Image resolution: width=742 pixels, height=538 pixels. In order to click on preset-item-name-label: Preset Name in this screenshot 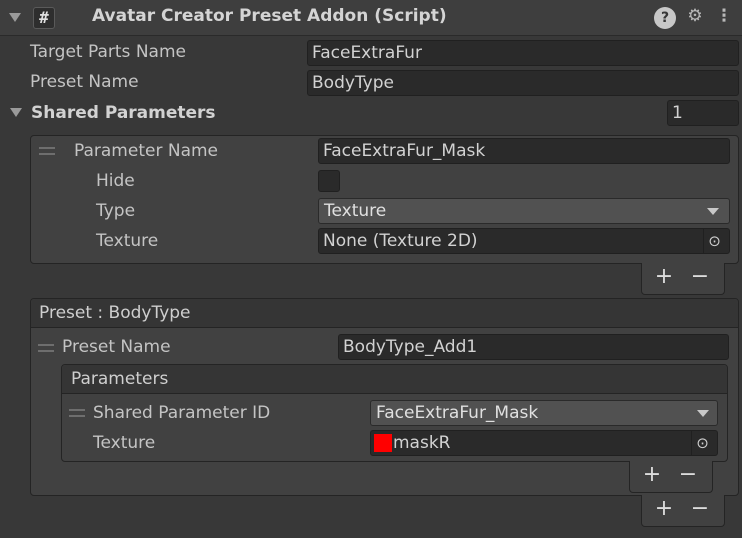, I will do `click(116, 347)`.